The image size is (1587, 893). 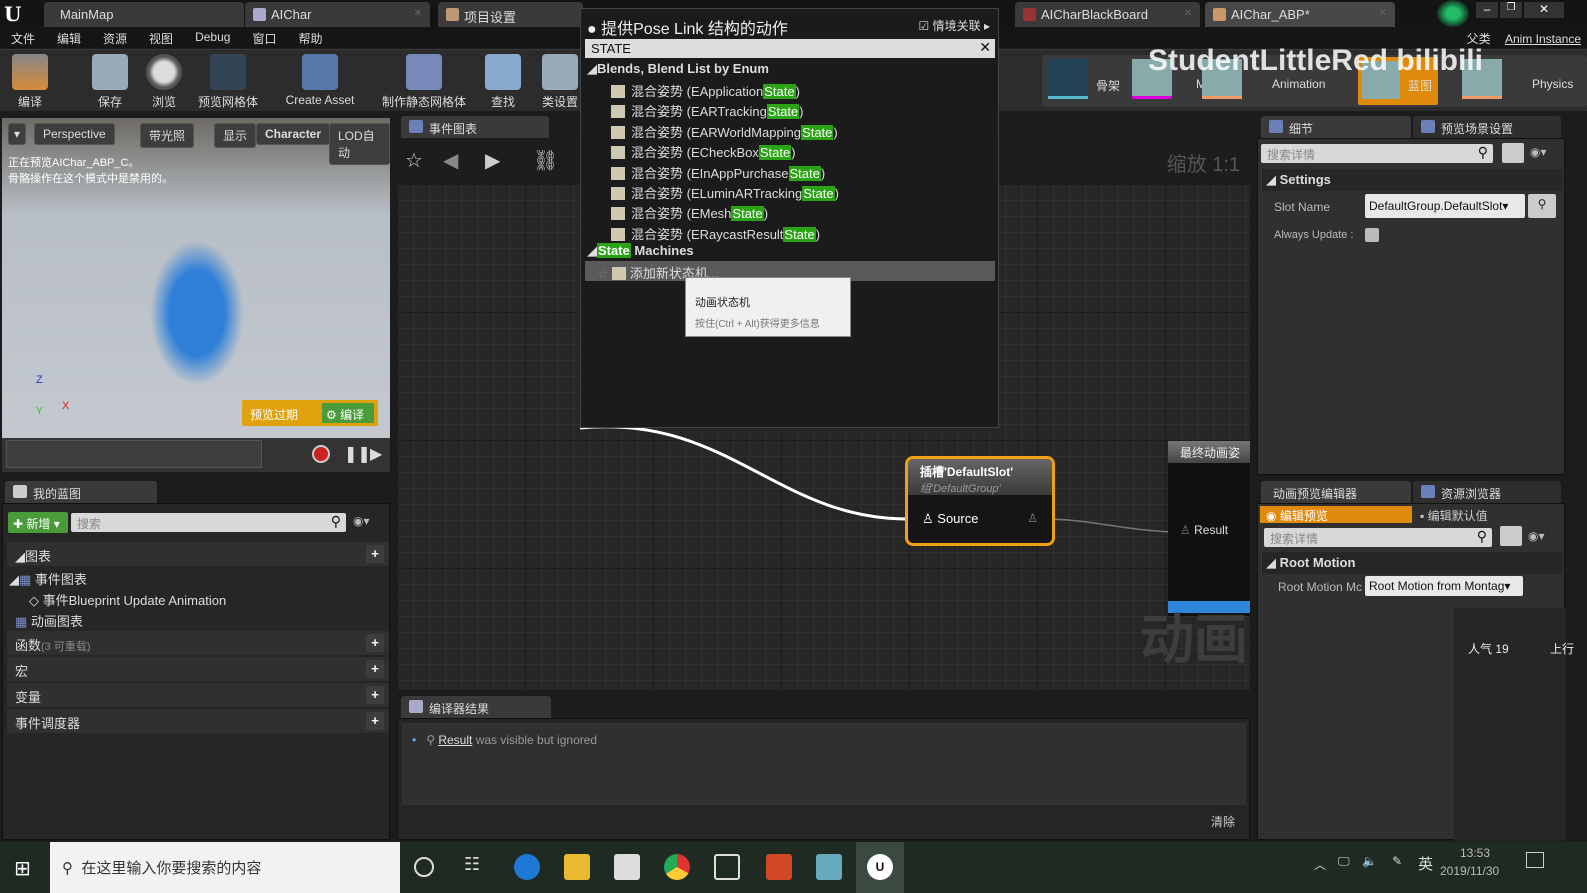 What do you see at coordinates (492, 160) in the screenshot?
I see `forward-arrow-icon: ▶` at bounding box center [492, 160].